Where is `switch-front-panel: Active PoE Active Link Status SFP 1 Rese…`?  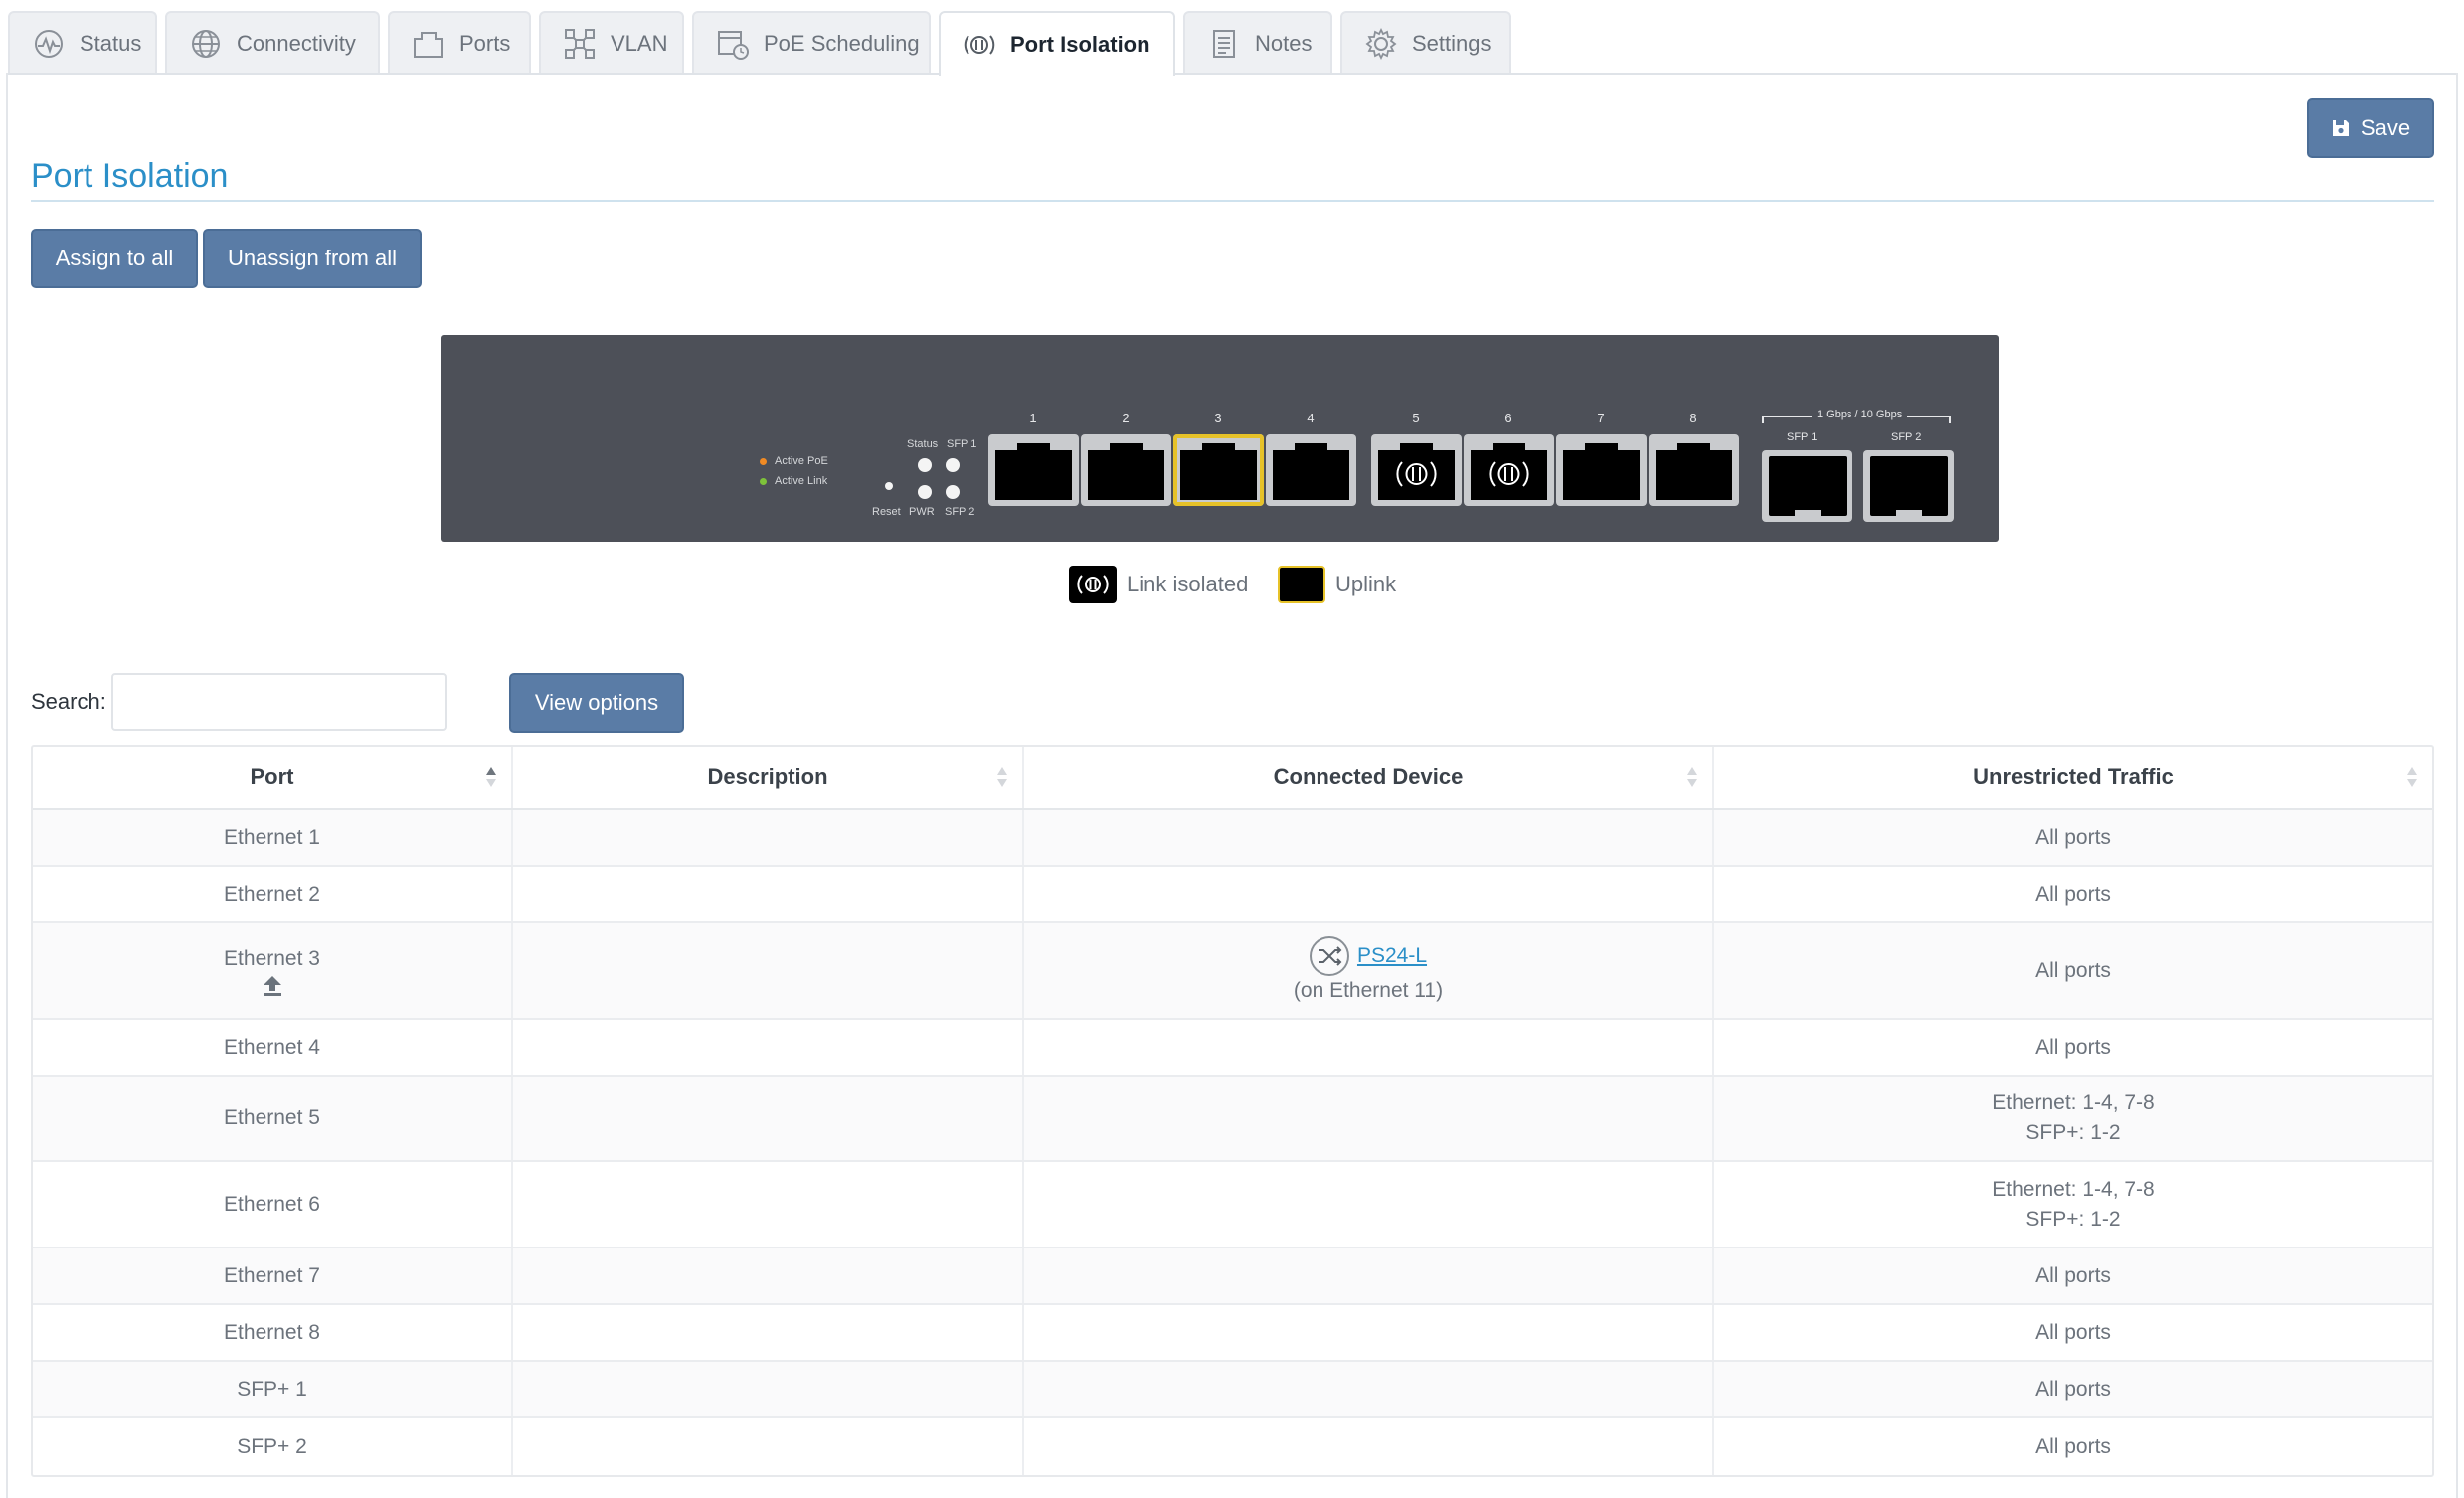
switch-front-panel: Active PoE Active Link Status SFP 1 Rese… is located at coordinates (1220, 438).